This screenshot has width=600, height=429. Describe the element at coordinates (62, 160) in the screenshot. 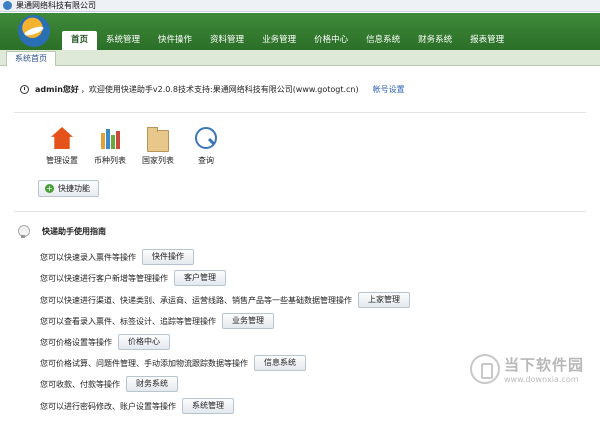

I see `quick-icon-label: 管理设置` at that location.